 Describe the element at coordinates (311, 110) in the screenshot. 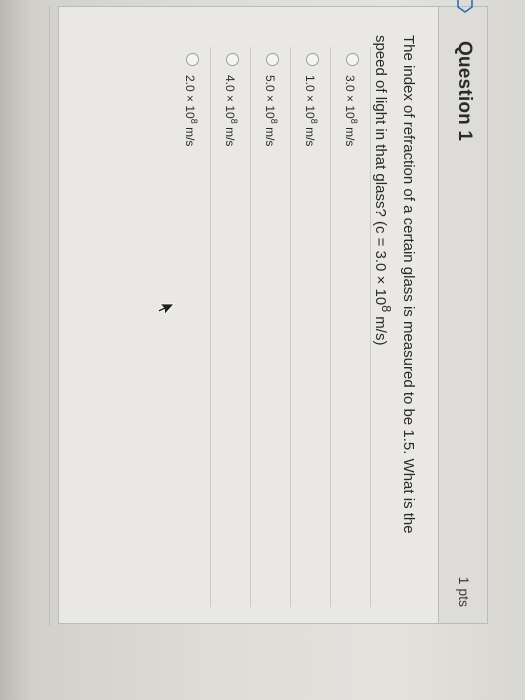

I see `answer-label: 1.0 × 108 m/s` at that location.